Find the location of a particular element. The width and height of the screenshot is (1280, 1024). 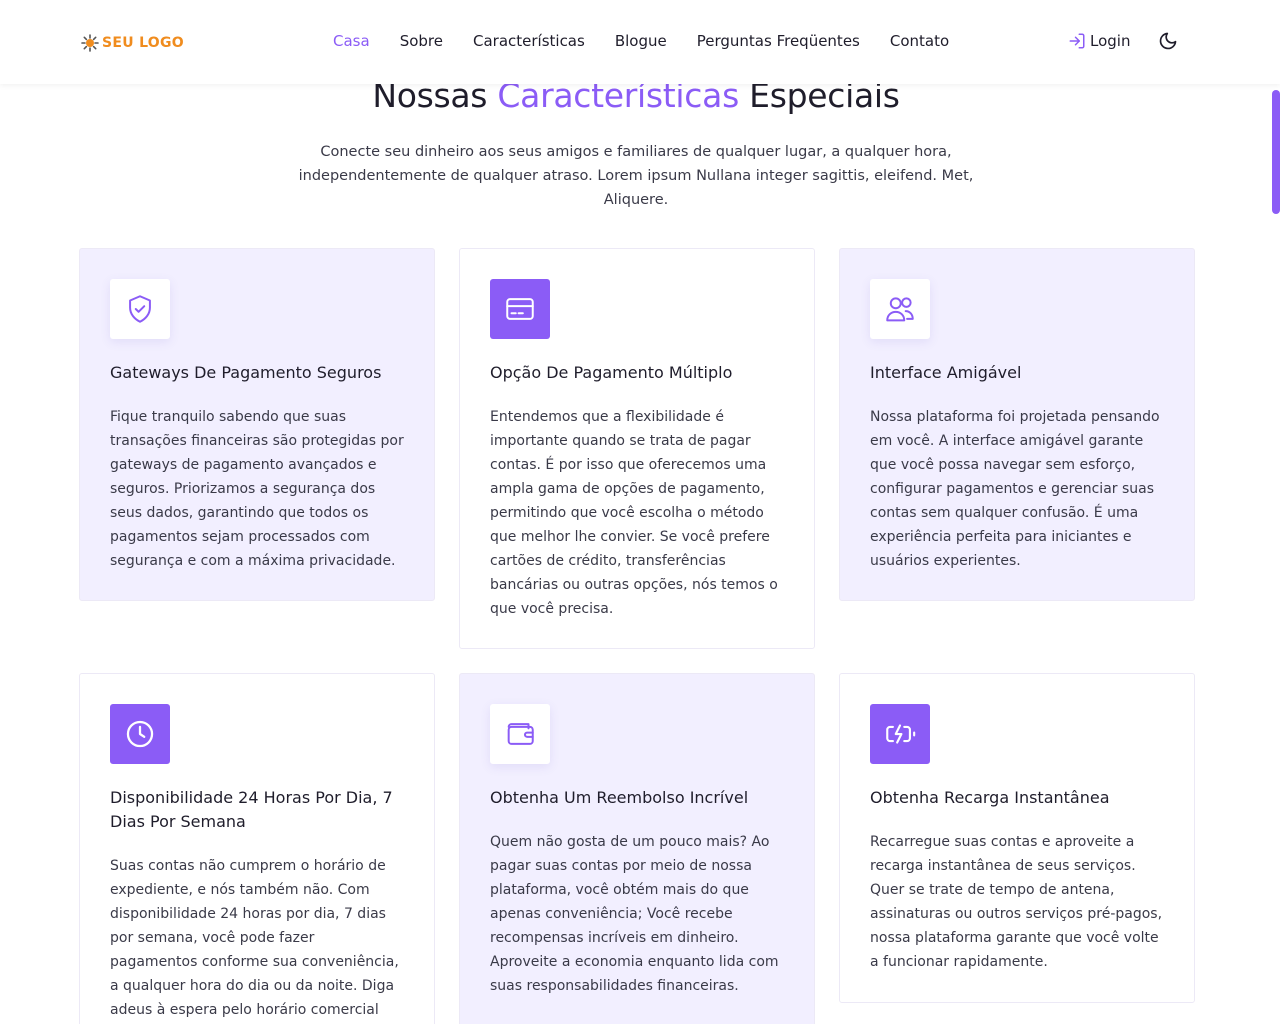

login-icon is located at coordinates (1077, 41).